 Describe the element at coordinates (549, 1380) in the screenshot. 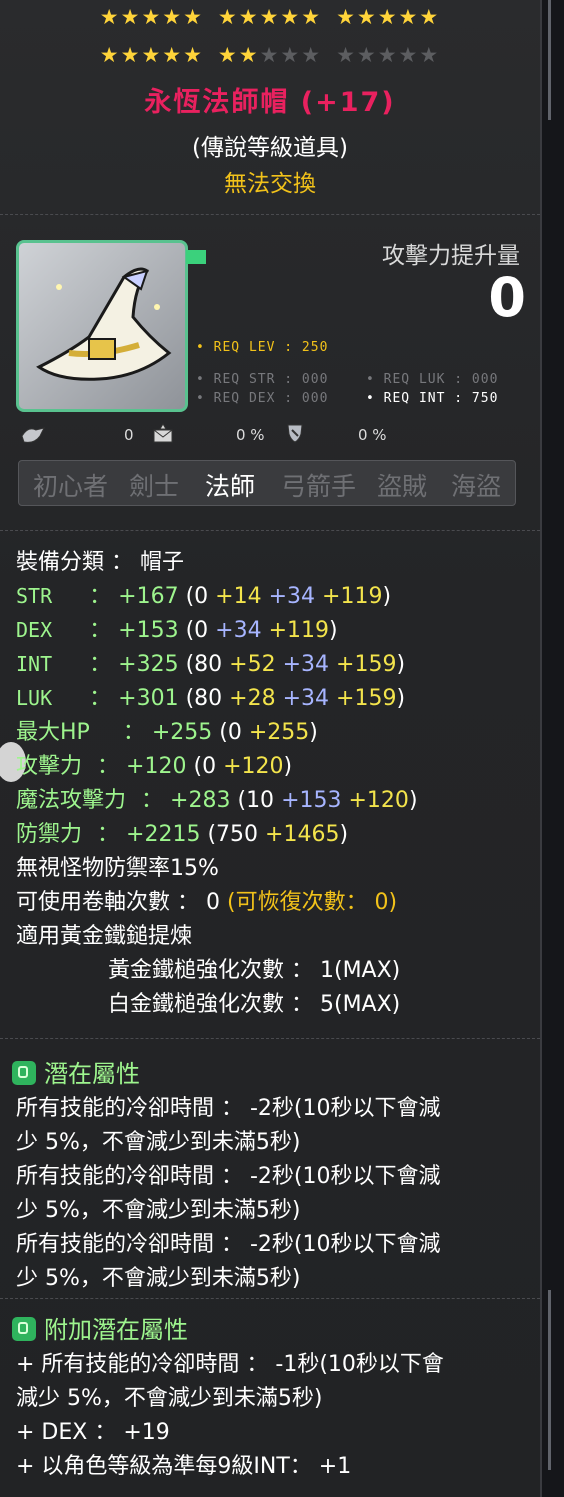

I see `scrollbar-track` at that location.